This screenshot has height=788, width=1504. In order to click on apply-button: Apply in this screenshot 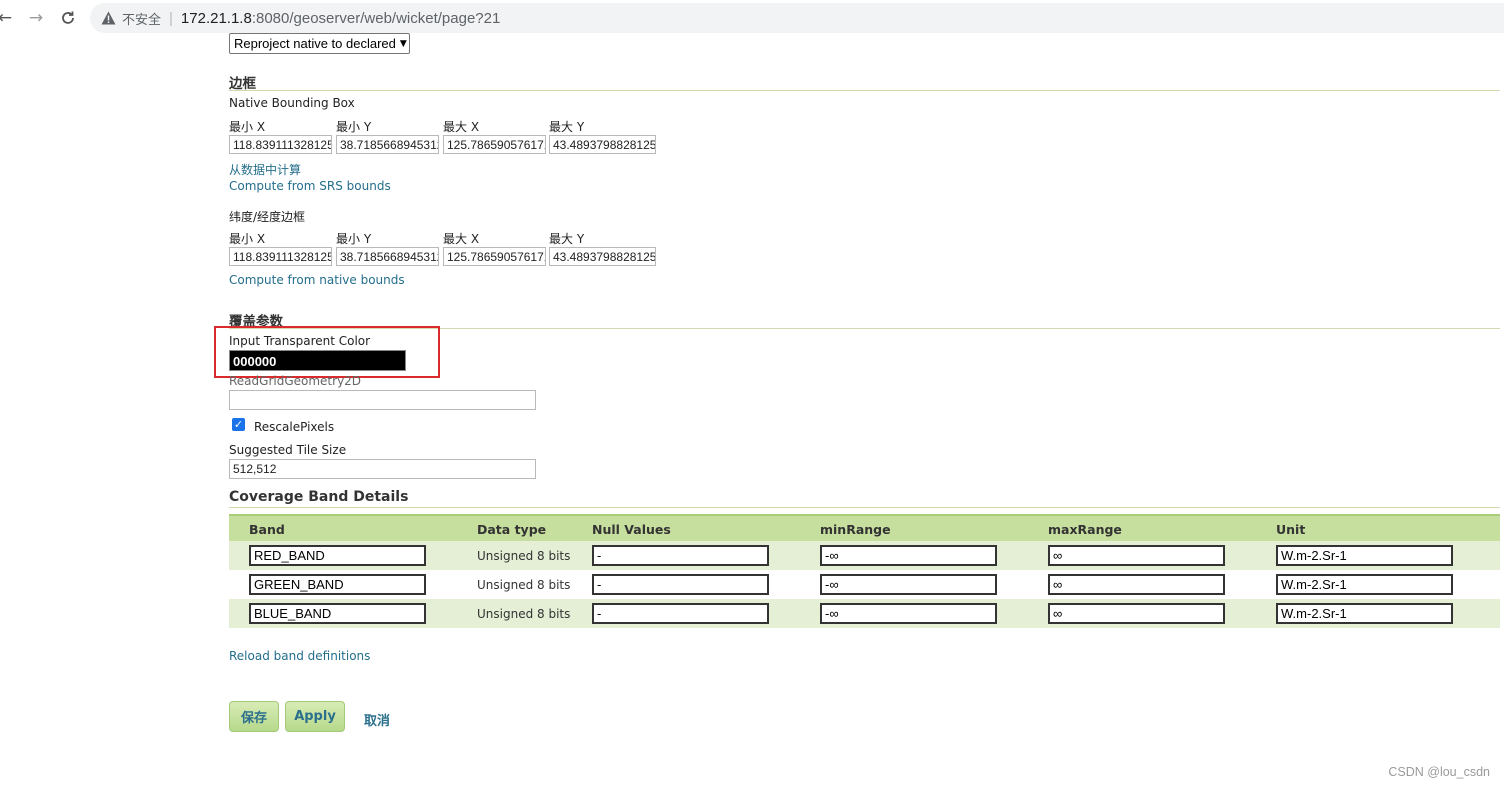, I will do `click(315, 716)`.